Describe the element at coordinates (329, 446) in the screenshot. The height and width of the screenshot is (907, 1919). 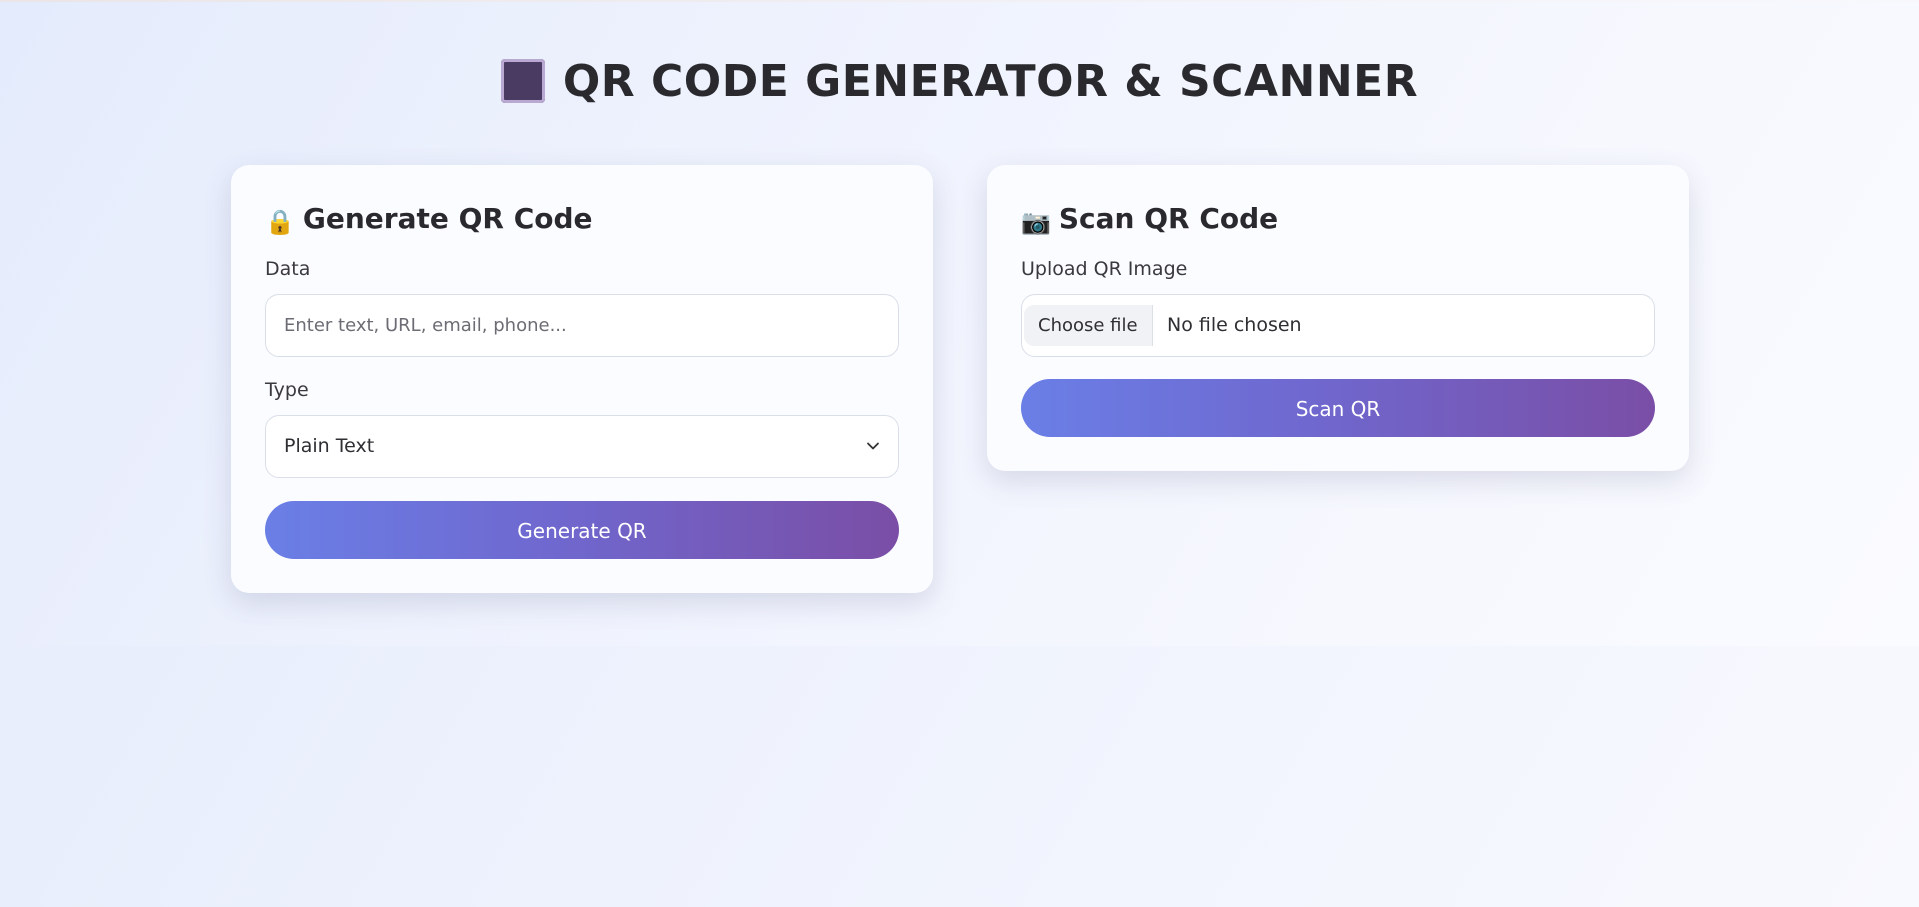
I see `type-select-value: Plain Text` at that location.